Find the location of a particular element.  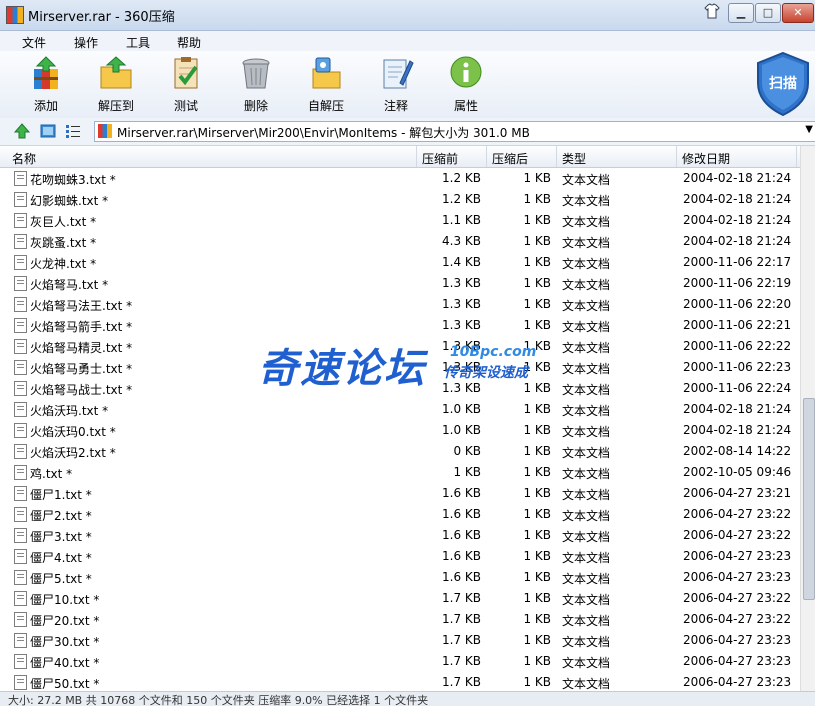

file-size: 1.2 KB is located at coordinates (461, 178).